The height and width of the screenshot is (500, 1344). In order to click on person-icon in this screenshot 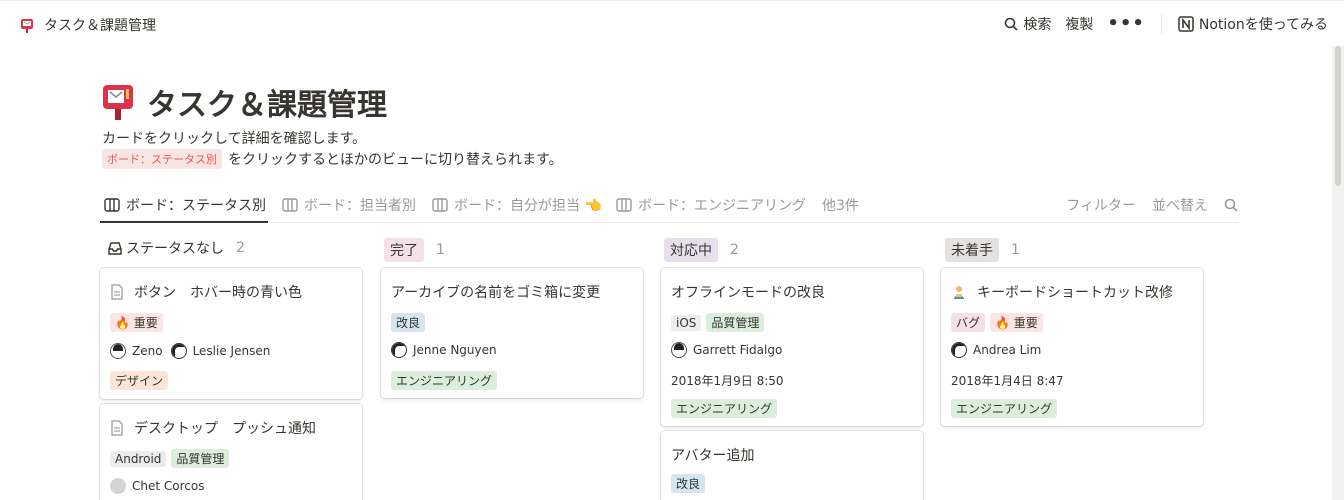, I will do `click(959, 292)`.